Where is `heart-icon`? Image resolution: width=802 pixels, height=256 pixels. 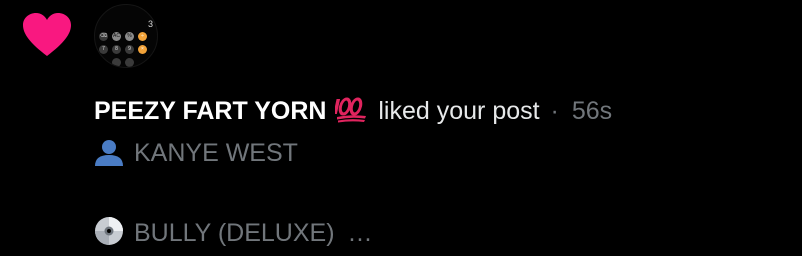
heart-icon is located at coordinates (47, 34).